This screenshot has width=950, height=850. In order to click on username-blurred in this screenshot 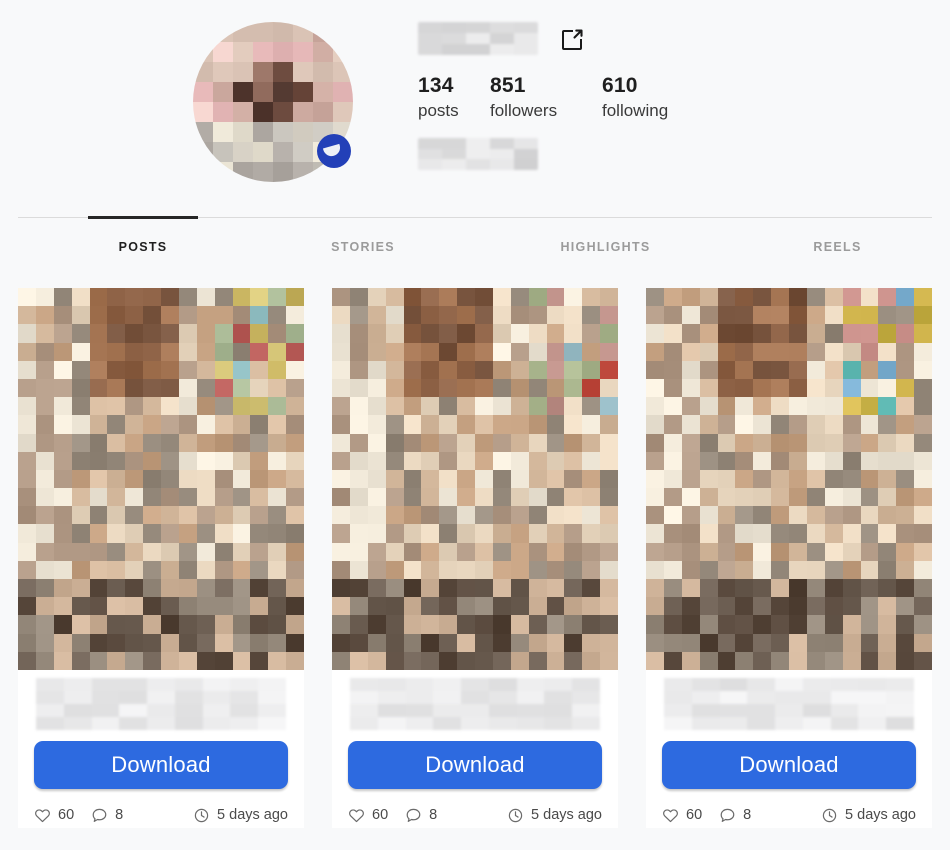, I will do `click(478, 38)`.